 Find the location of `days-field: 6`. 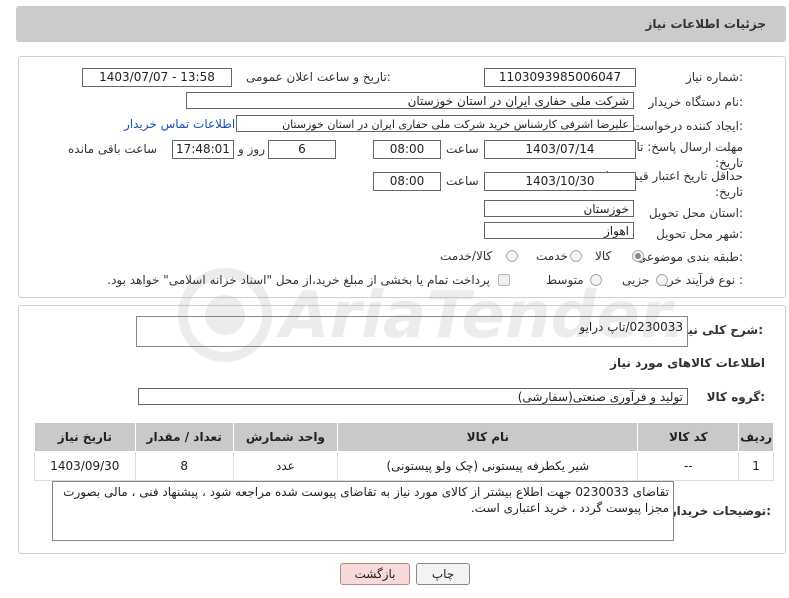

days-field: 6 is located at coordinates (302, 149).